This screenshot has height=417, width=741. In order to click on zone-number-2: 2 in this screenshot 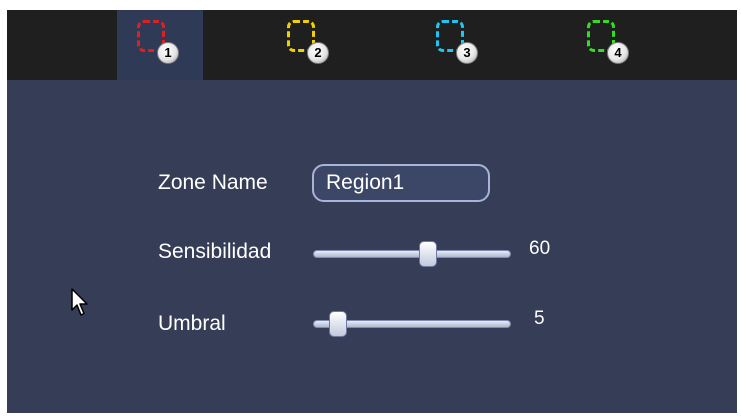, I will do `click(318, 53)`.